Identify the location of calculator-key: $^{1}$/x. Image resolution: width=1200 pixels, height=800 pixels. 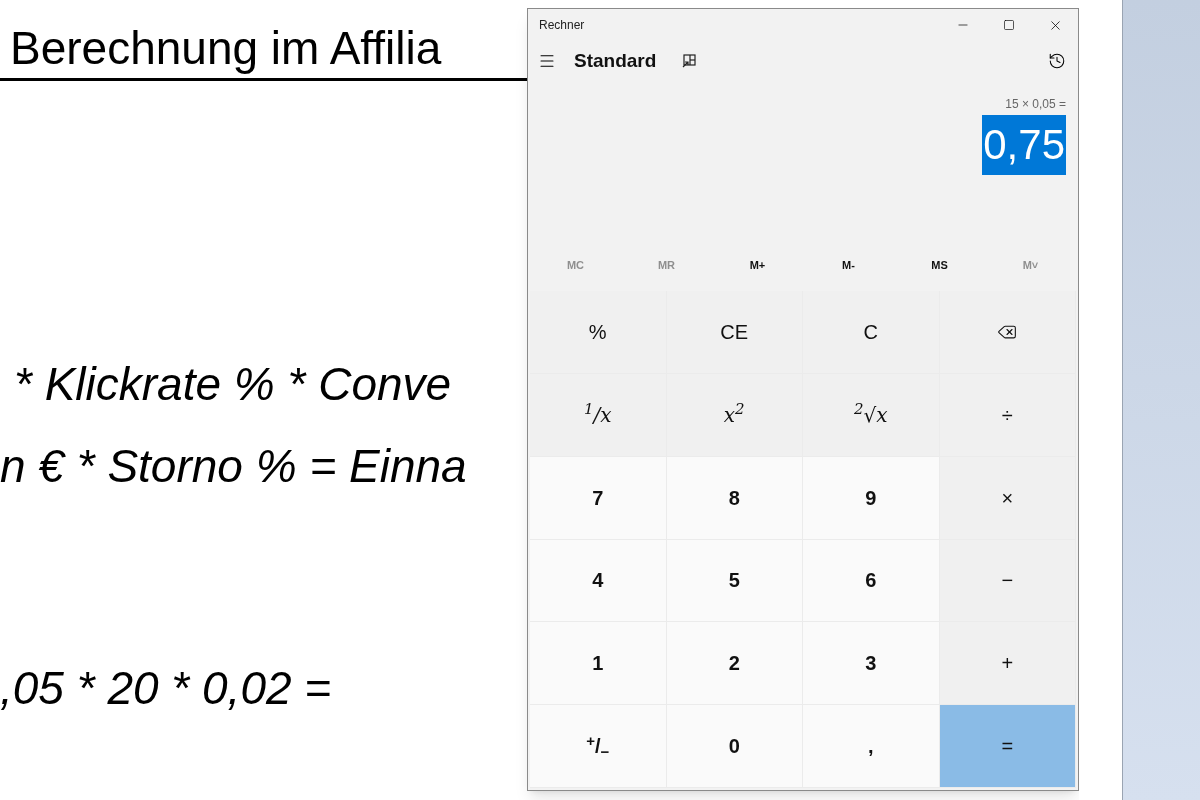
(598, 415).